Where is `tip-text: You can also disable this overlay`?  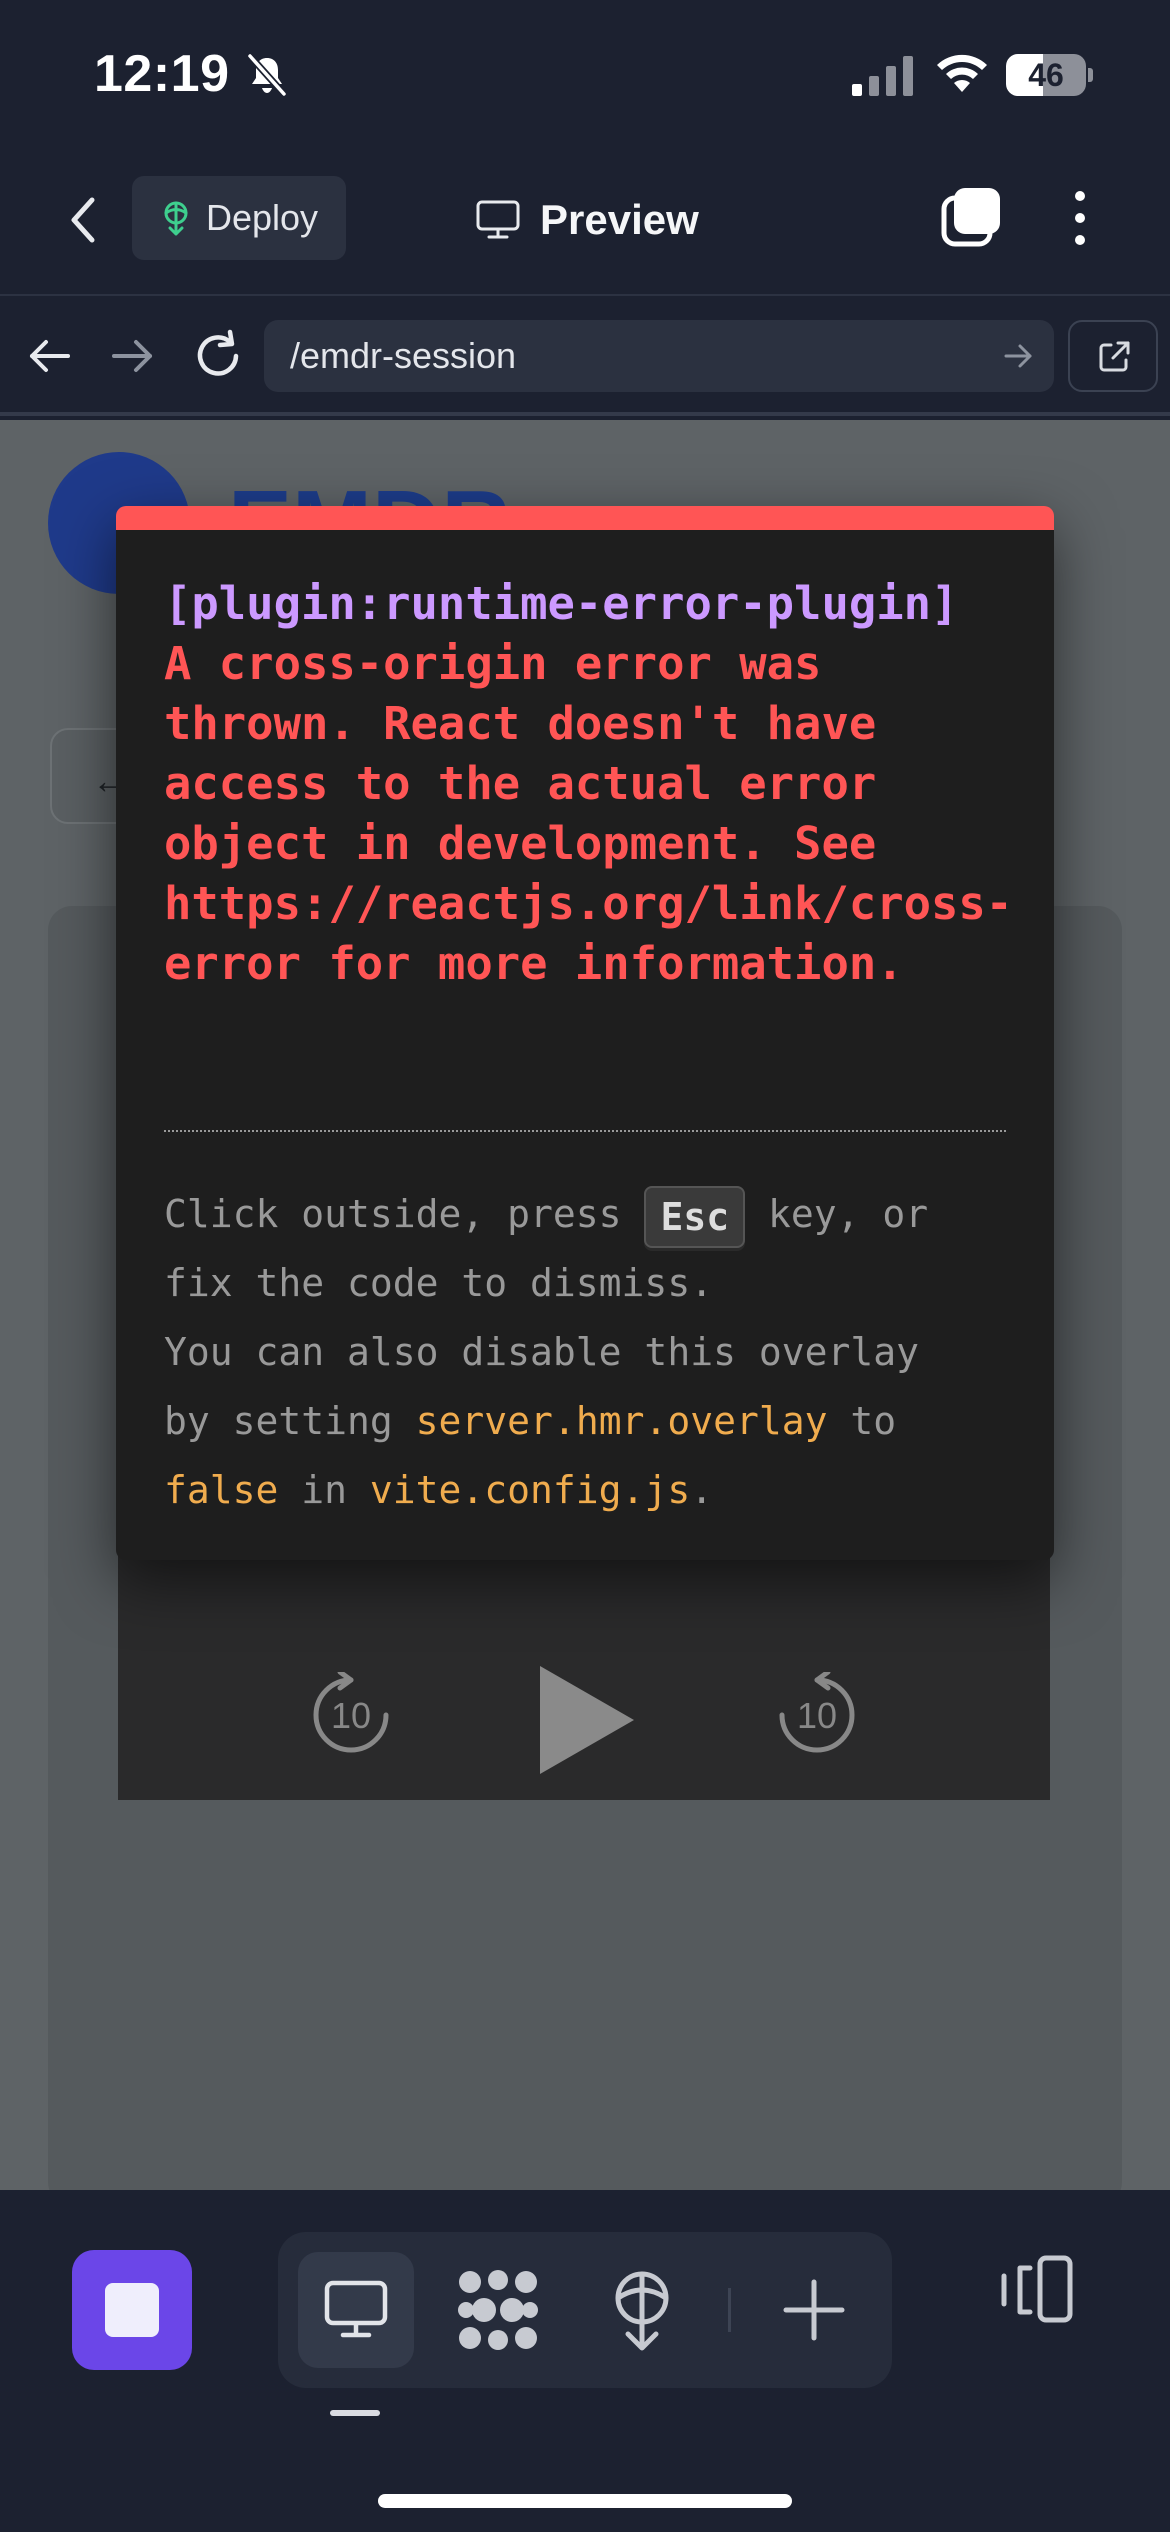
tip-text: You can also disable this overlay is located at coordinates (541, 1352).